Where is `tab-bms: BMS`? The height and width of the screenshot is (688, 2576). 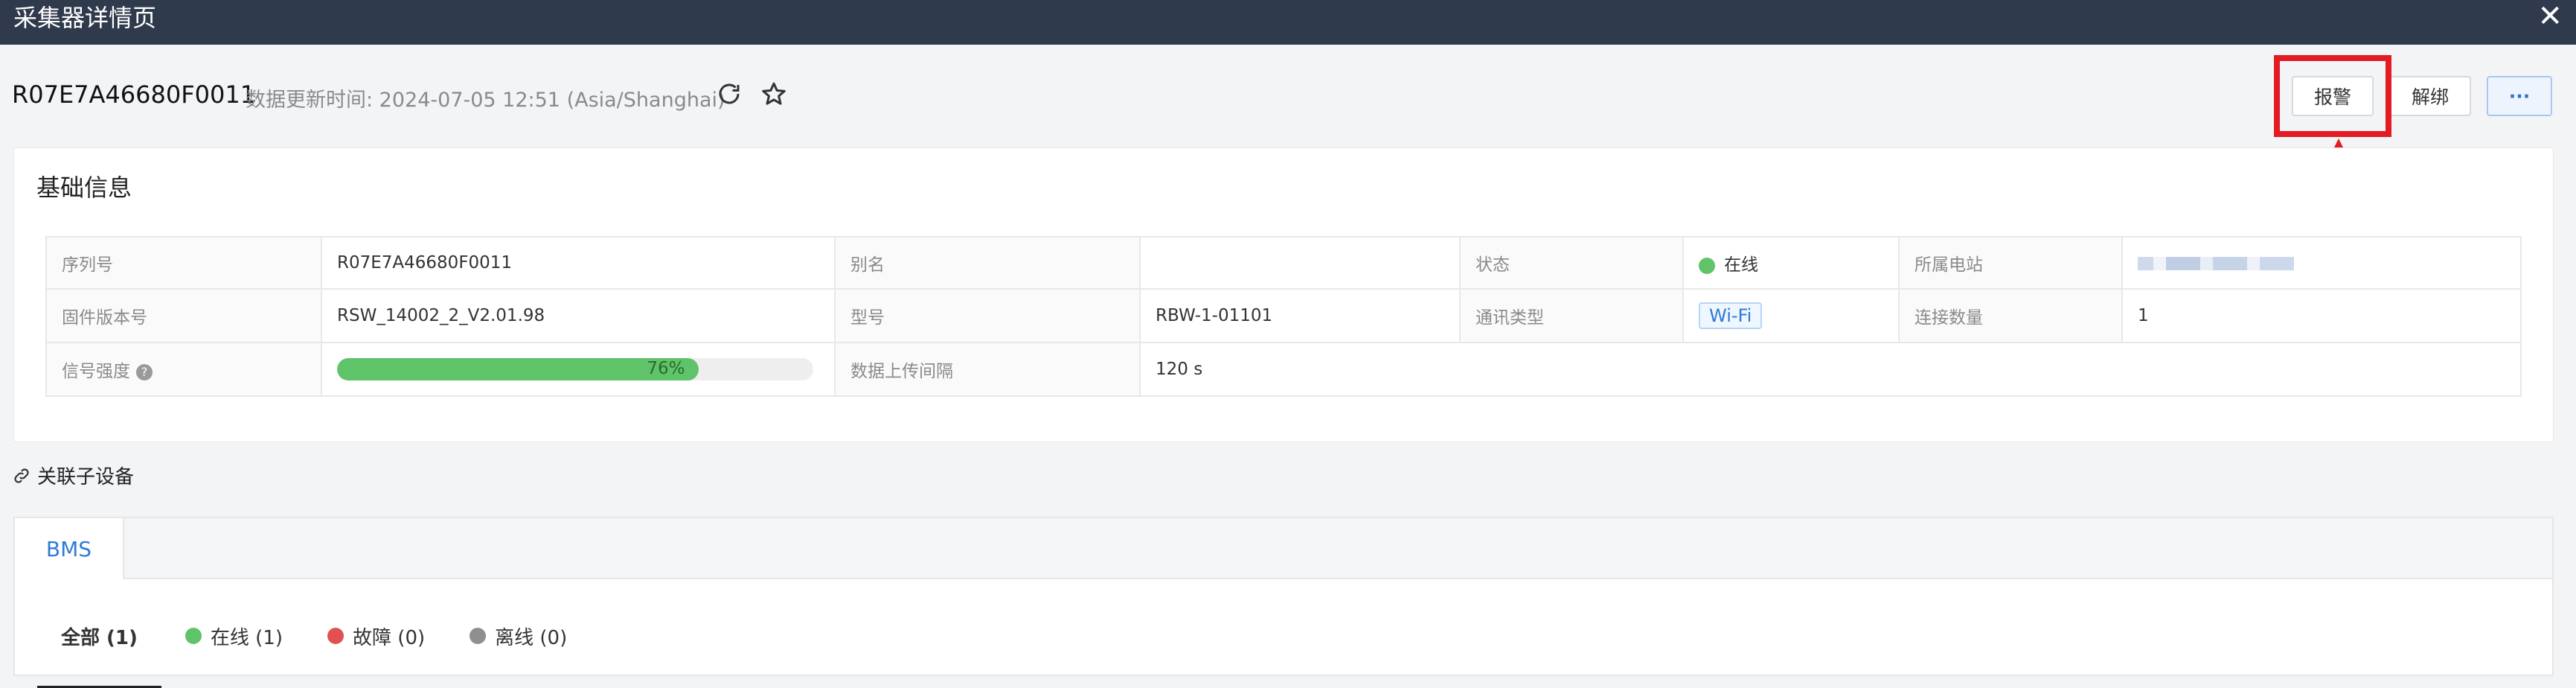
tab-bms: BMS is located at coordinates (69, 548).